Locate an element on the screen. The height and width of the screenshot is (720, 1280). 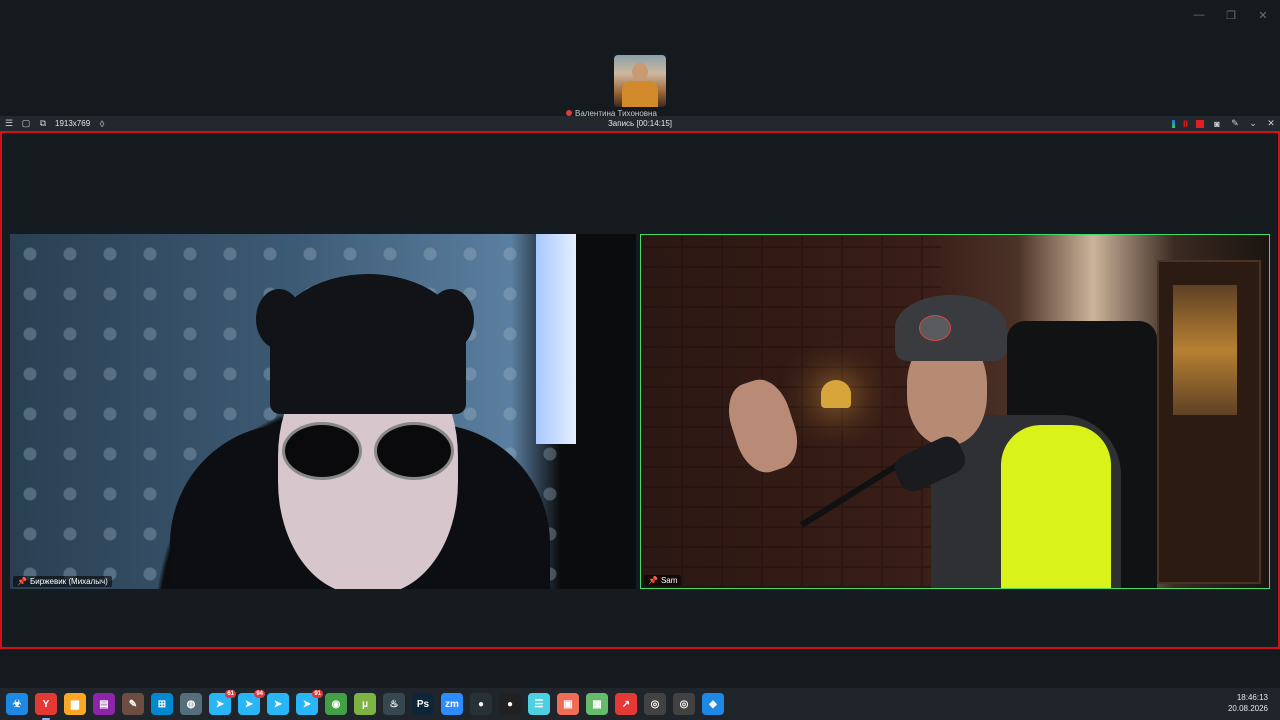
steam-glyph: ♨ is located at coordinates (394, 704).